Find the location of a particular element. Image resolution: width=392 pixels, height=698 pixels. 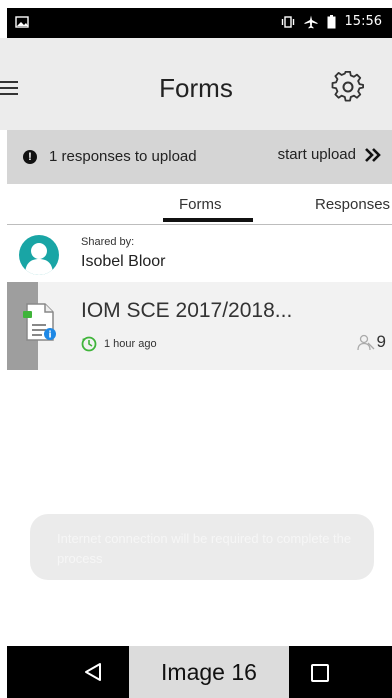

gear-icon is located at coordinates (348, 88).